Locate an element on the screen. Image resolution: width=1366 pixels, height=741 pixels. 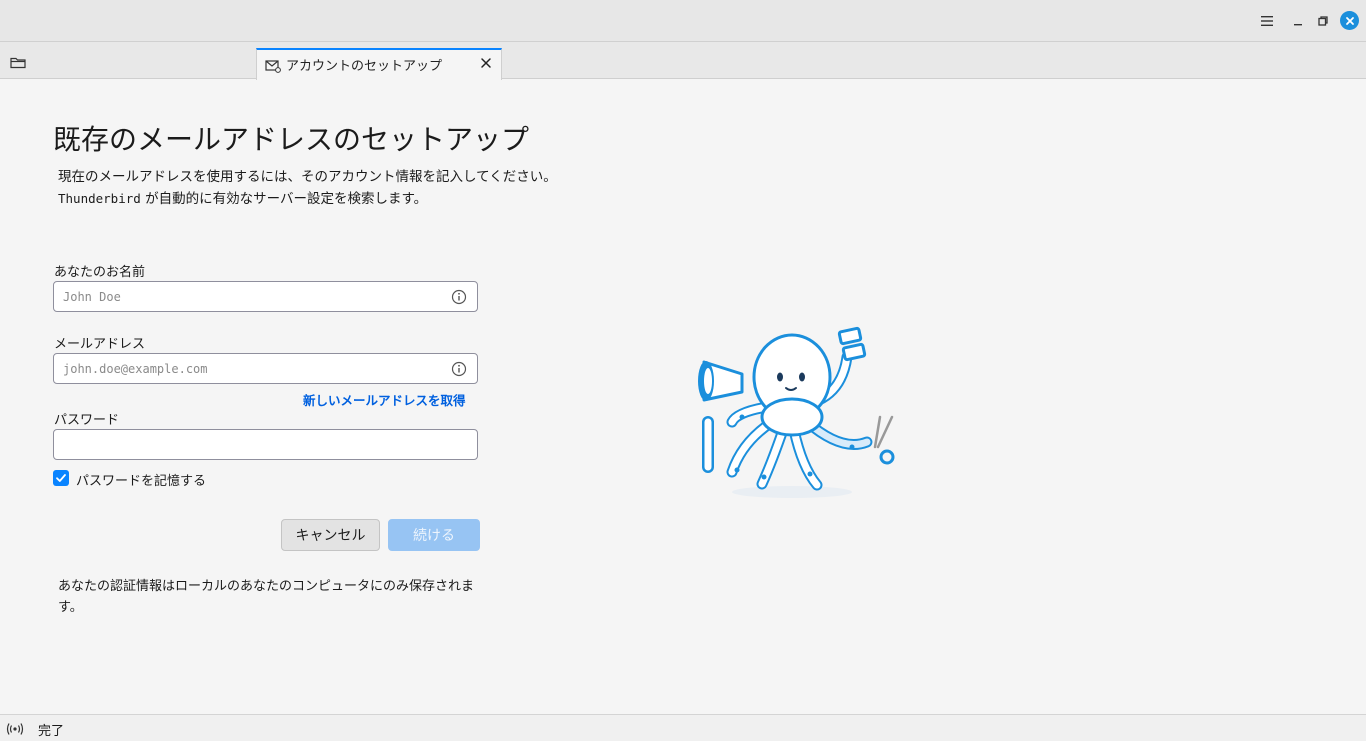
tab-close-icon is located at coordinates (486, 62).